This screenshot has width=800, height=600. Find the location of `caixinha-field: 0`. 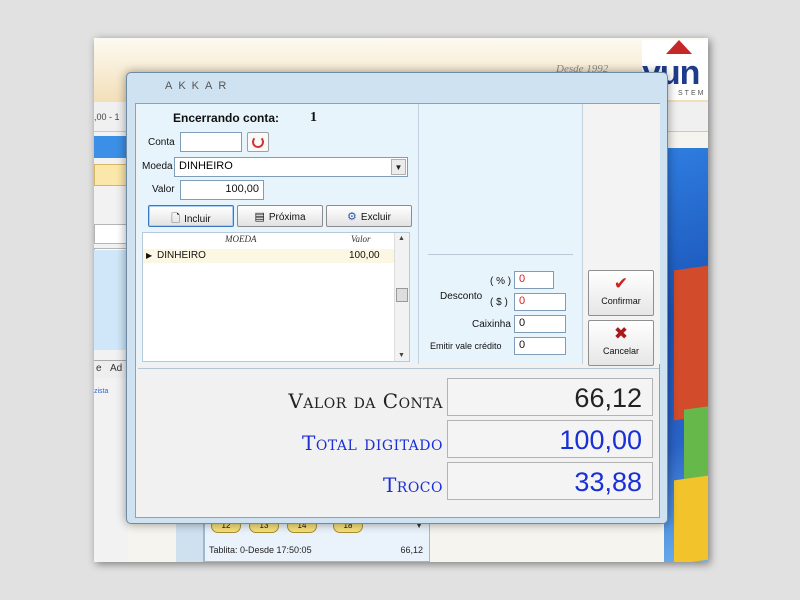

caixinha-field: 0 is located at coordinates (540, 324).